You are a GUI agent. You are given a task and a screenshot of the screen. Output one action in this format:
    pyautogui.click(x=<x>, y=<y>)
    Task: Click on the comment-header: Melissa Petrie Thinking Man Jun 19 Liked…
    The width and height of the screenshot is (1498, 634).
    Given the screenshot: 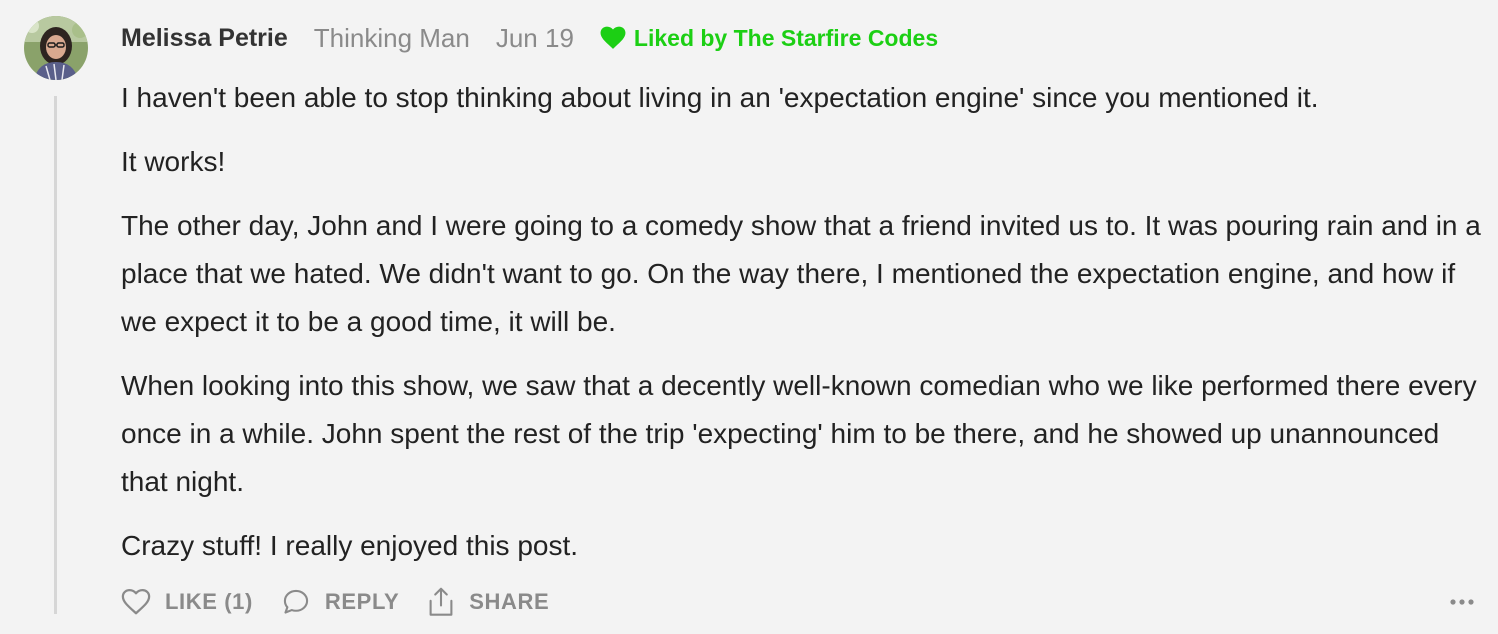 What is the action you would take?
    pyautogui.click(x=529, y=38)
    